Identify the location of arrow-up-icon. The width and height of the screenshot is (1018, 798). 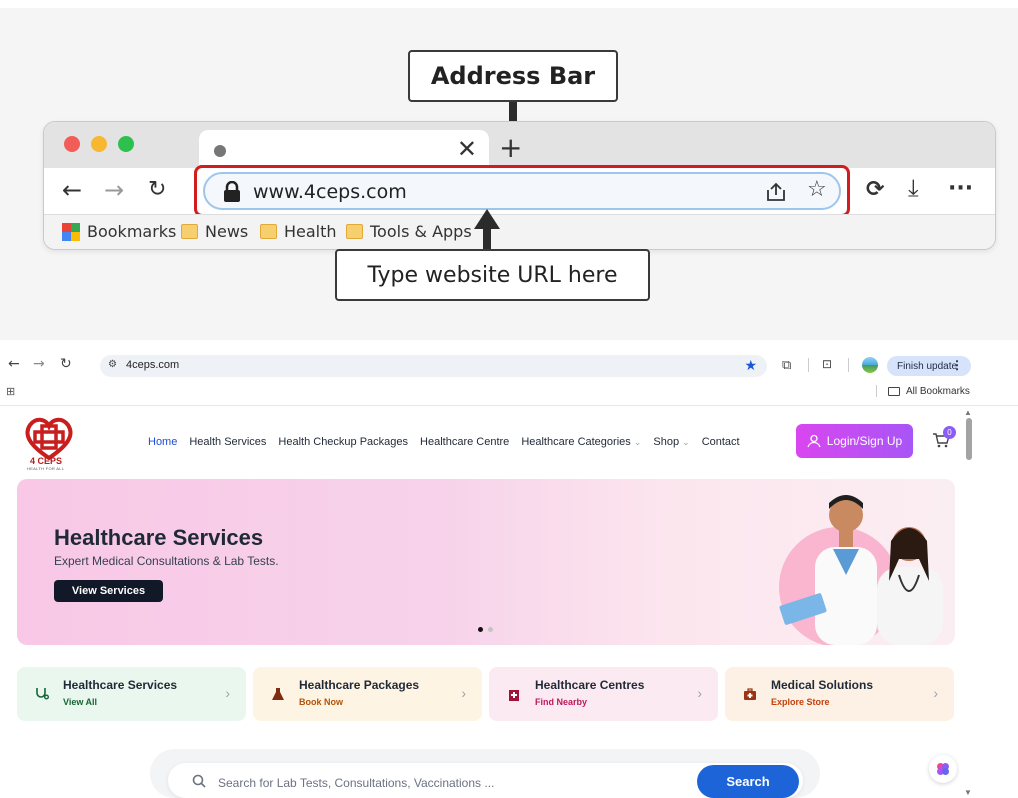
(487, 229).